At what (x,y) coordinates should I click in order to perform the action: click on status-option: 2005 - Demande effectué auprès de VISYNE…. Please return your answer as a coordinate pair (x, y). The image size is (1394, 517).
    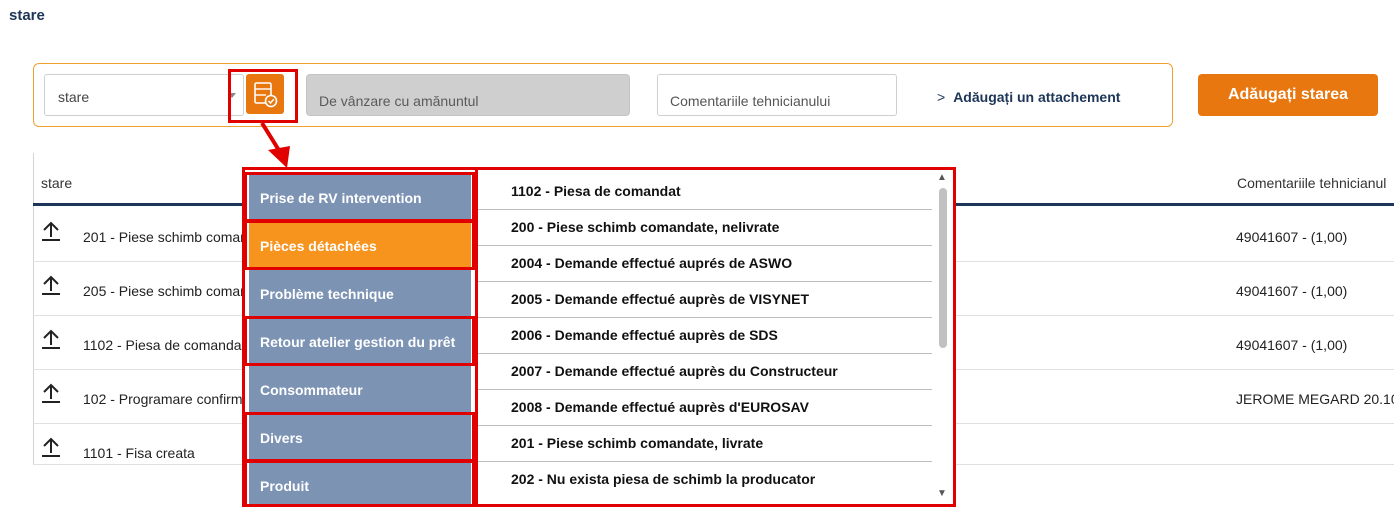
    Looking at the image, I should click on (705, 300).